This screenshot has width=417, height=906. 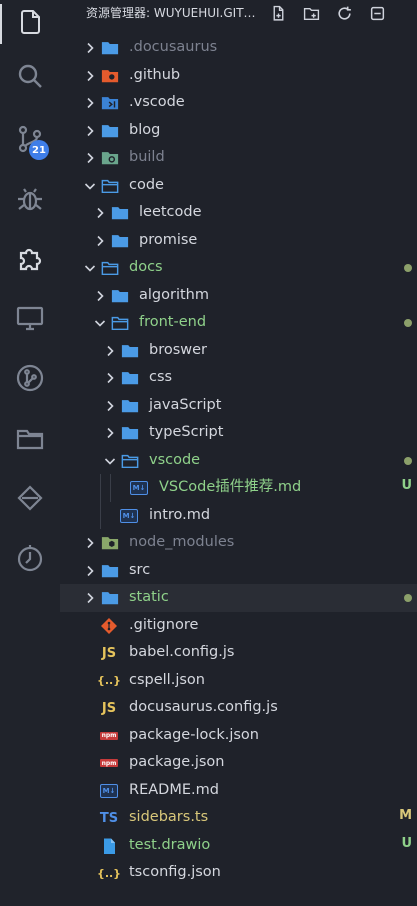 I want to click on explorer-activity-button, so click(x=30, y=24).